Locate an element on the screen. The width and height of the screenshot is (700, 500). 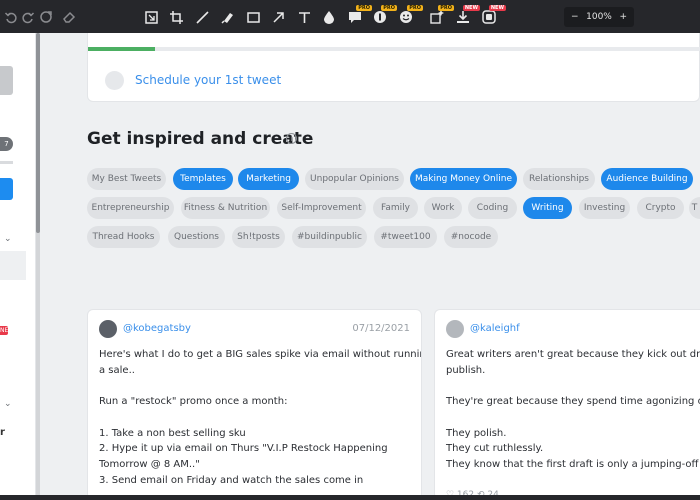
rectangle-icon is located at coordinates (253, 17).